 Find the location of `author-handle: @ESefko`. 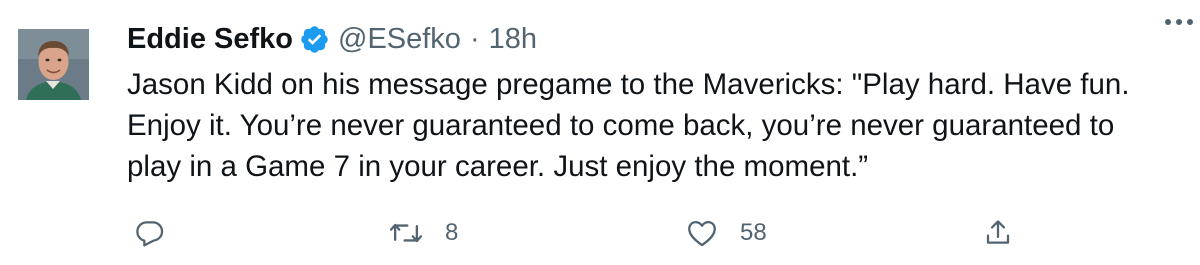

author-handle: @ESefko is located at coordinates (399, 39).